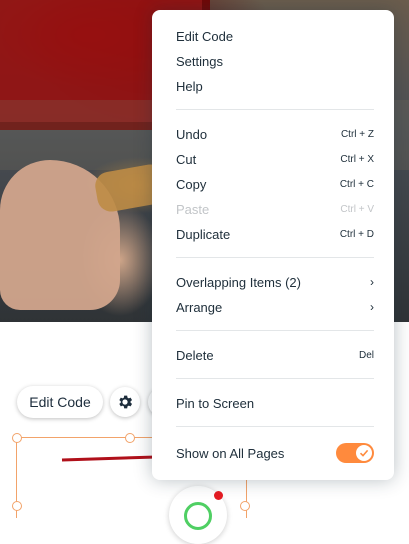 The height and width of the screenshot is (544, 409). Describe the element at coordinates (275, 36) in the screenshot. I see `menu-item-edit-code: Edit Code` at that location.